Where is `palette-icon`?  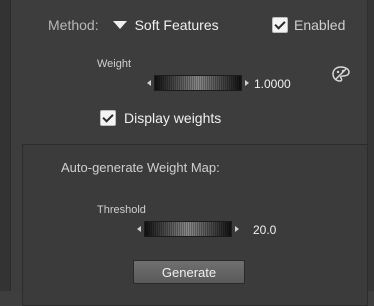
palette-icon is located at coordinates (341, 74).